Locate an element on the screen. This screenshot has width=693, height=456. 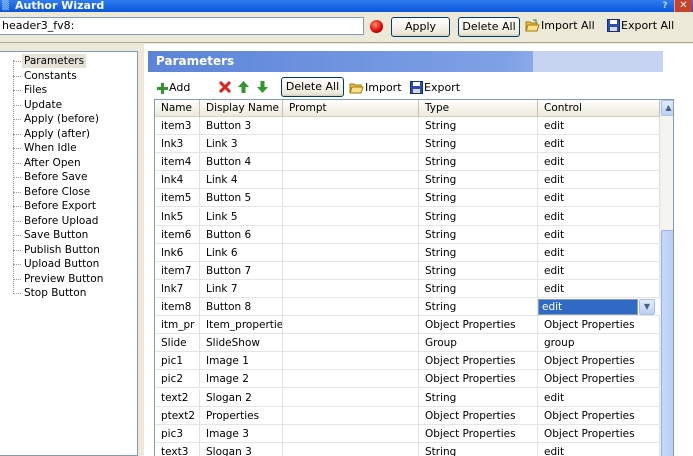
cell-name: item3 is located at coordinates (177, 126).